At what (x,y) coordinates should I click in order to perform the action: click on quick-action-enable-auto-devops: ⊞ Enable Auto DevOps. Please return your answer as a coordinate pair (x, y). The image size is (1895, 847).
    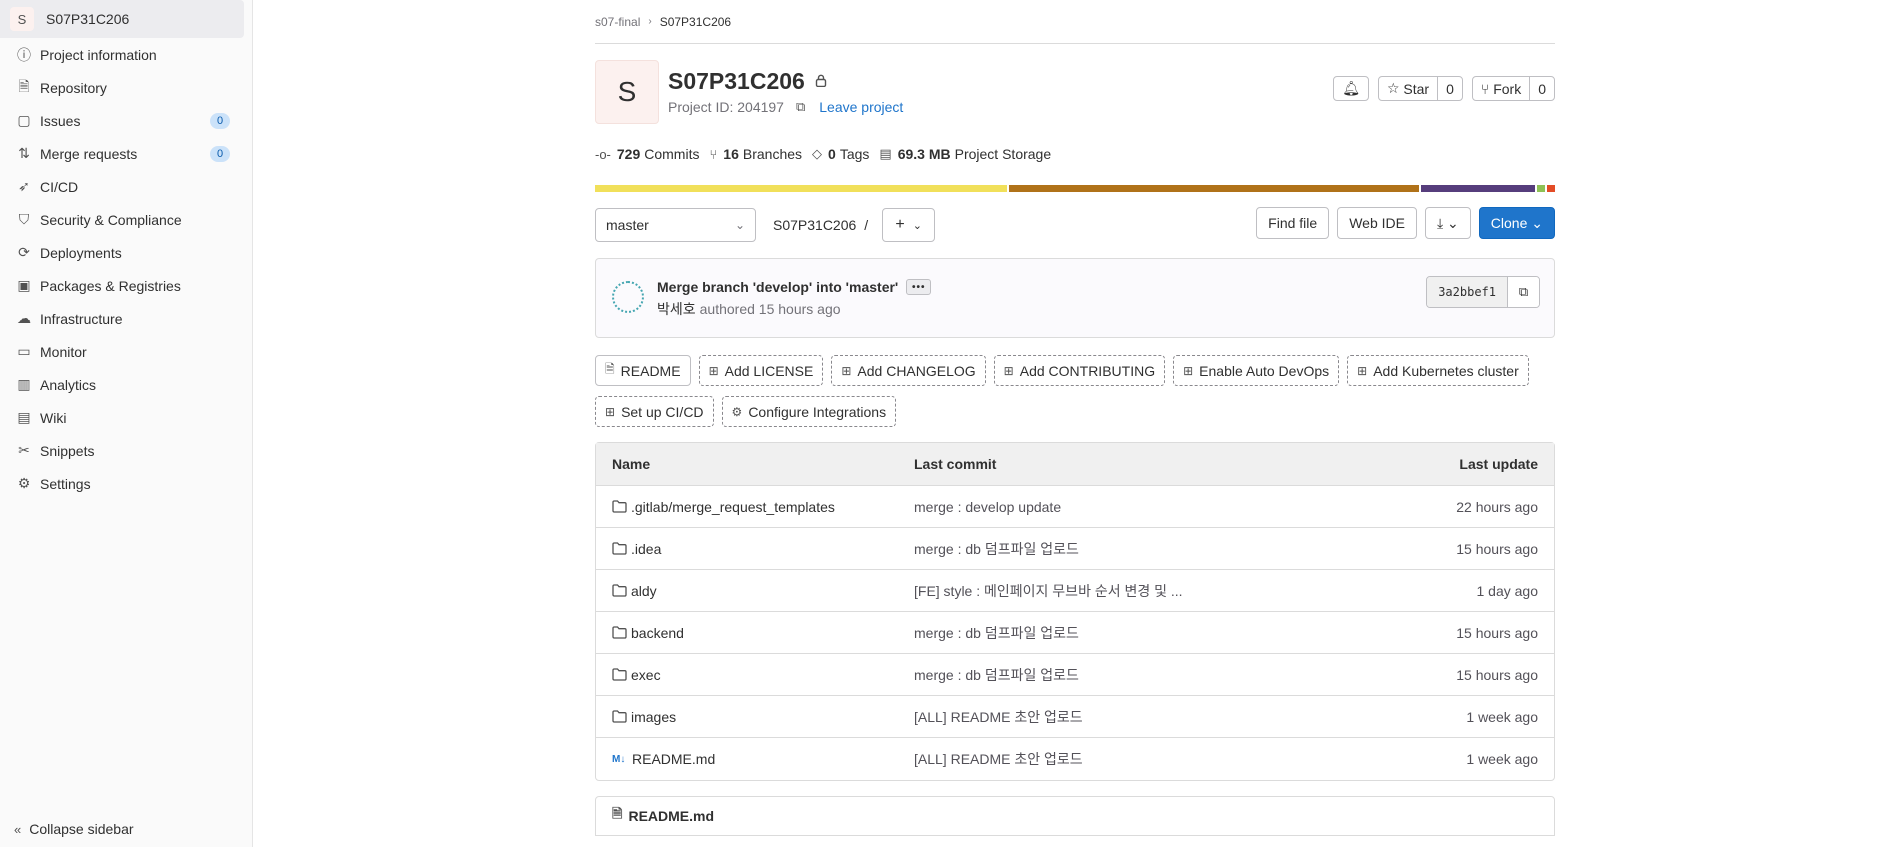
    Looking at the image, I should click on (1256, 370).